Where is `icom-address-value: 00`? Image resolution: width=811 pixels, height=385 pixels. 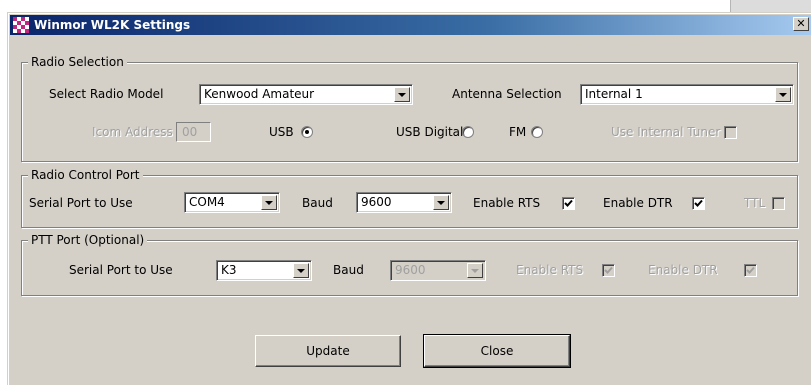 icom-address-value: 00 is located at coordinates (190, 132).